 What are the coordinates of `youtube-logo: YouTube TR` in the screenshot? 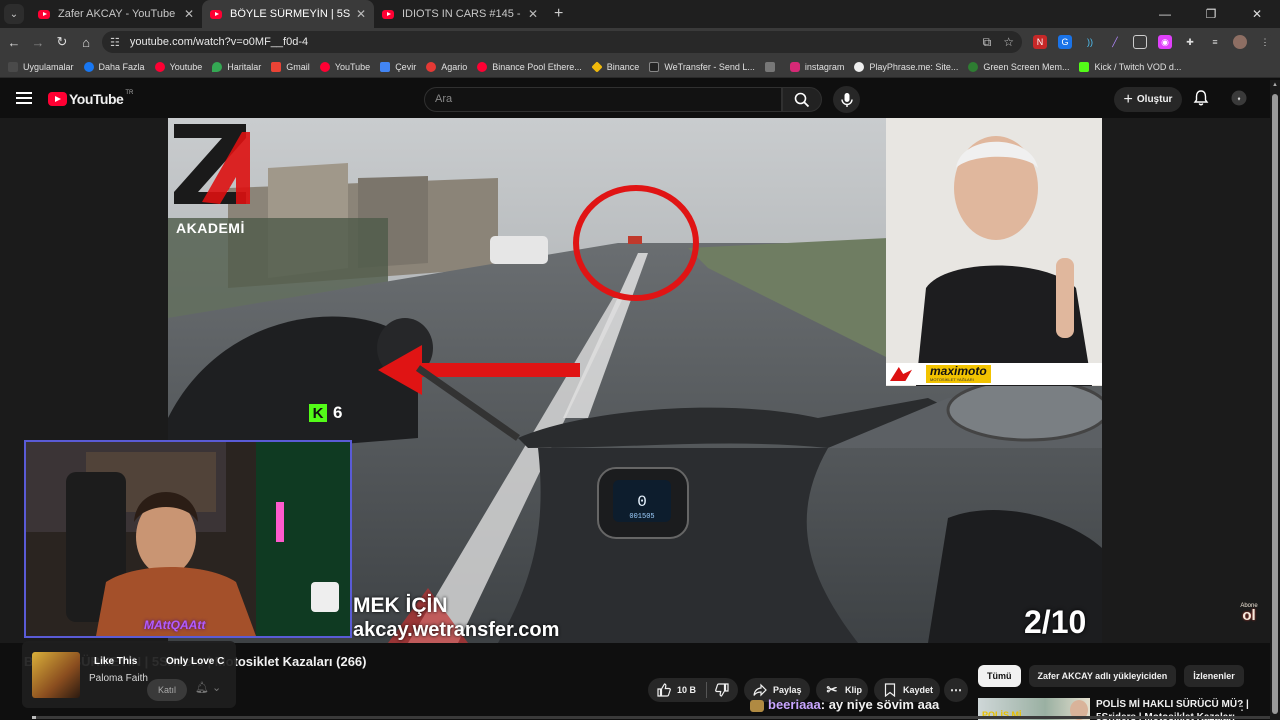 It's located at (90, 98).